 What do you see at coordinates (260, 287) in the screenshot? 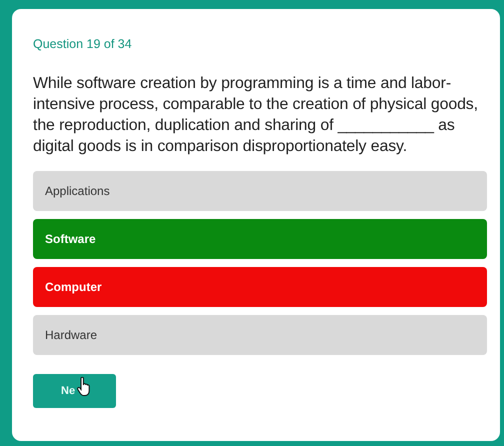
I see `answer-option: Computer` at bounding box center [260, 287].